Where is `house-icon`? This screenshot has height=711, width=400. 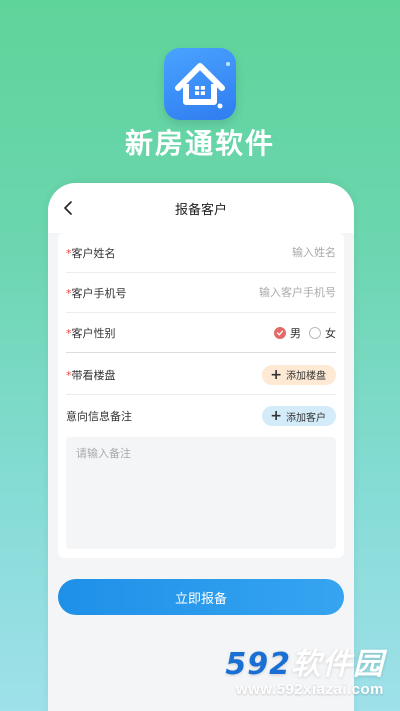
house-icon is located at coordinates (202, 85).